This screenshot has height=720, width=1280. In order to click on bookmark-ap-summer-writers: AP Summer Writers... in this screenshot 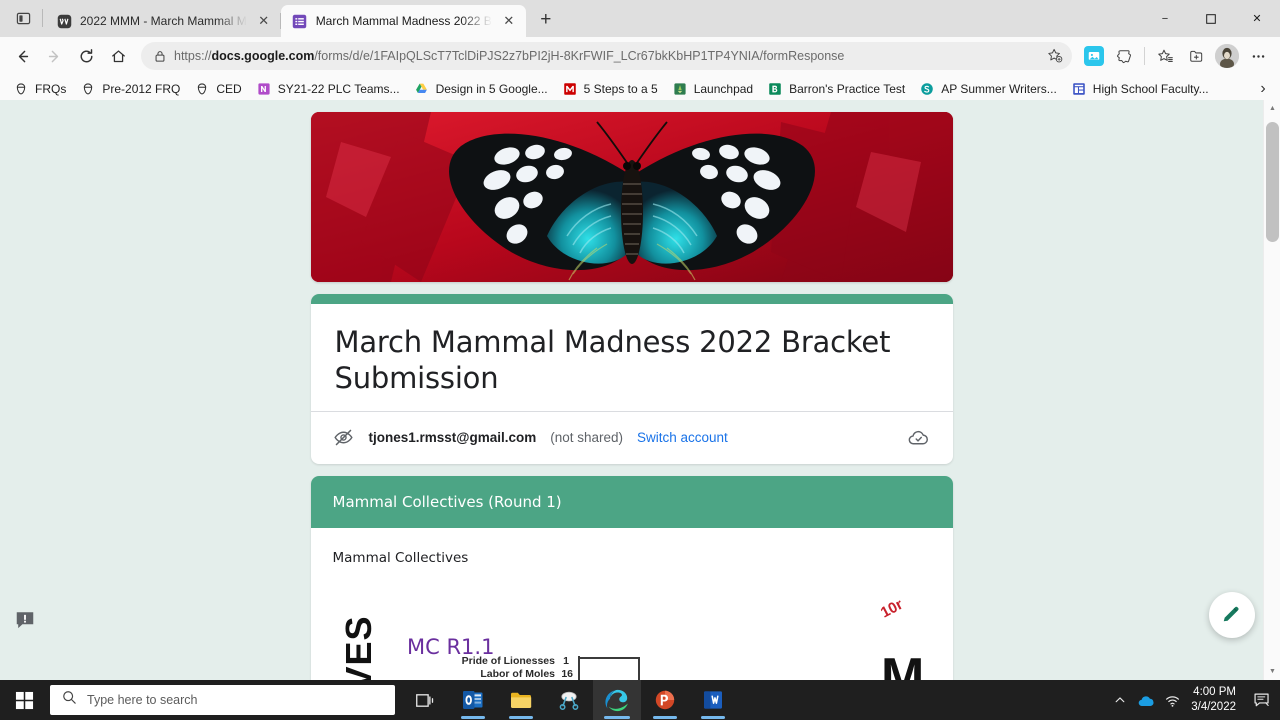, I will do `click(988, 89)`.